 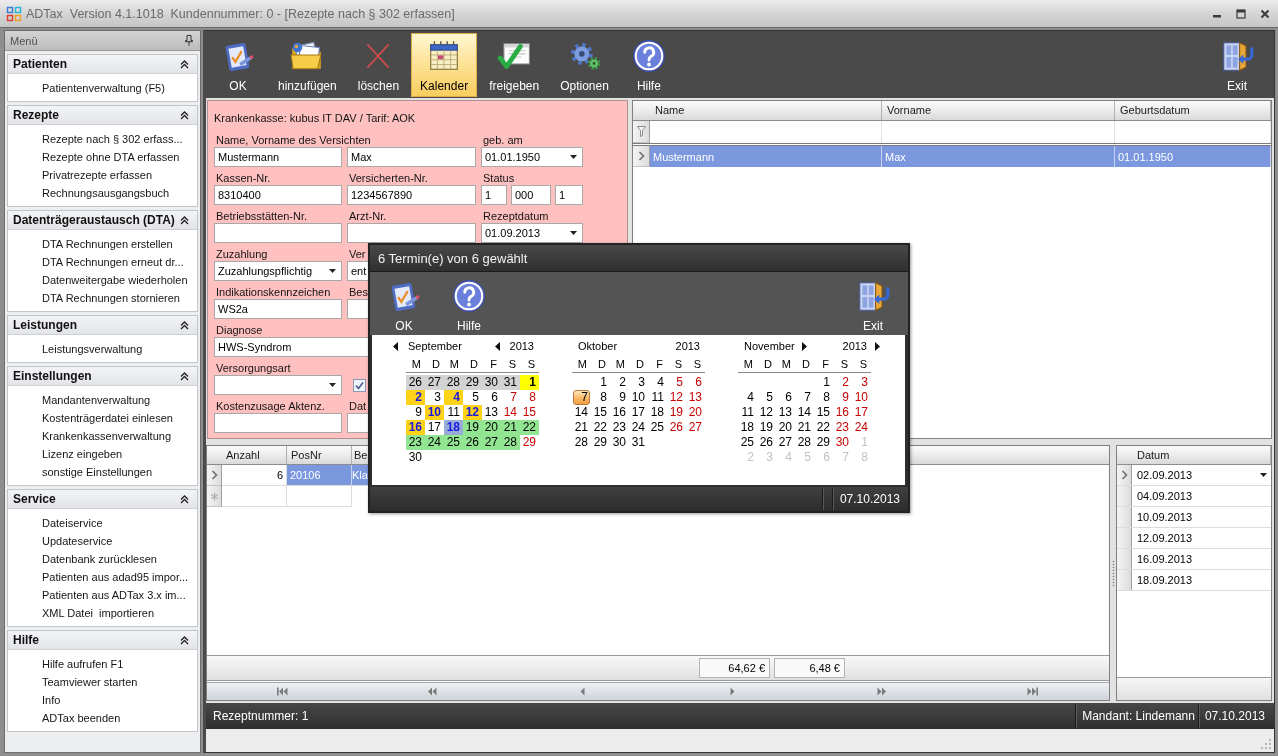 I want to click on table-cell: 10.09.2013, so click(x=1193, y=517).